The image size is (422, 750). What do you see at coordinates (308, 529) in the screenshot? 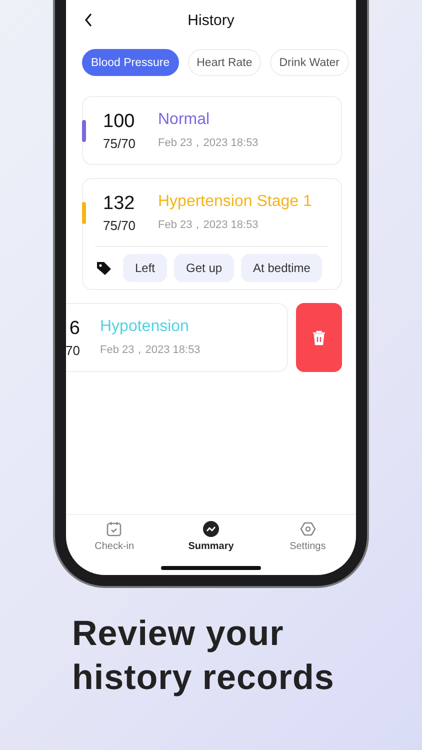
I see `settings-icon` at bounding box center [308, 529].